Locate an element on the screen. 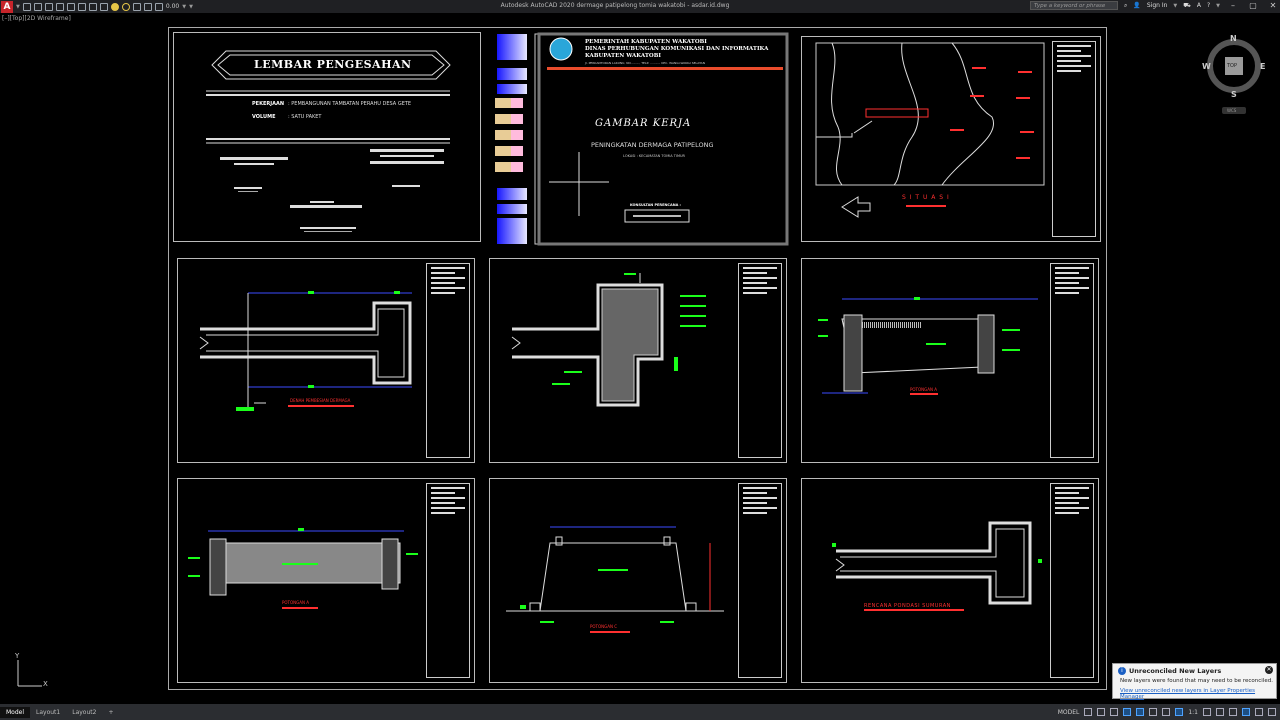  compass-north: N is located at coordinates (1233, 38).